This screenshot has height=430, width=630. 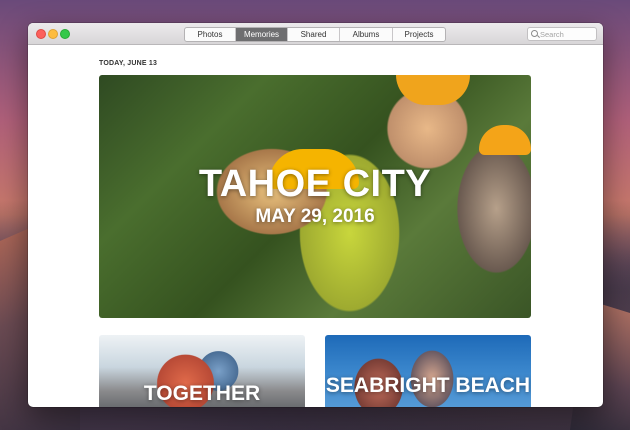 What do you see at coordinates (419, 34) in the screenshot?
I see `tab-projects: Projects` at bounding box center [419, 34].